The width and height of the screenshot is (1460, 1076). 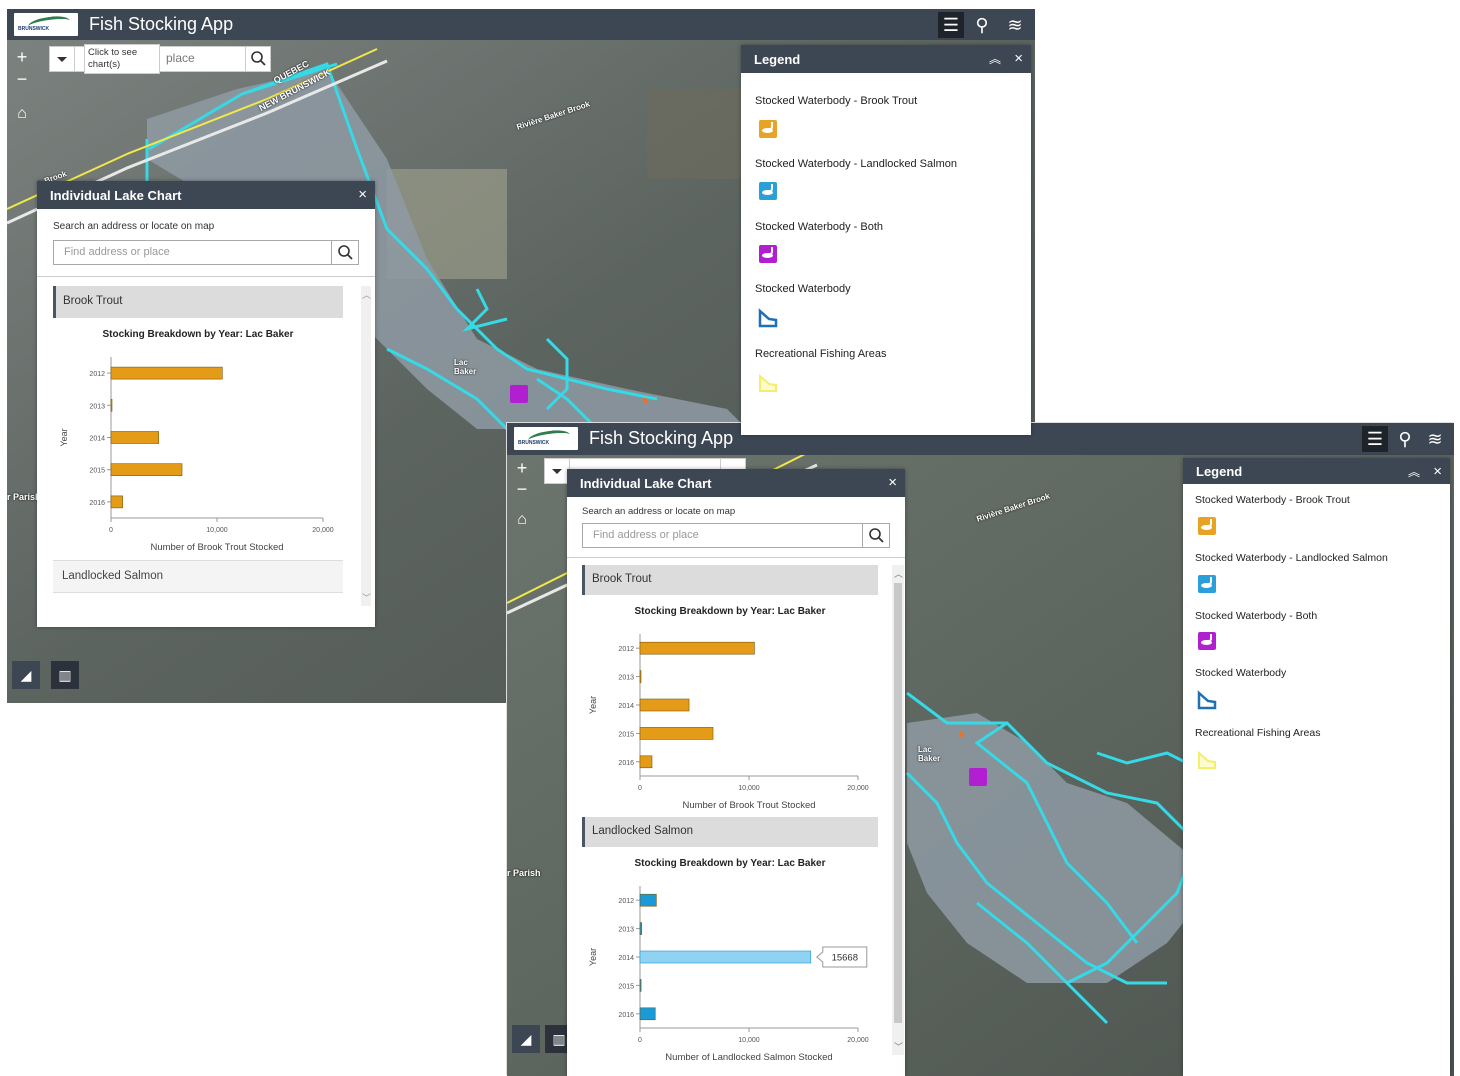 What do you see at coordinates (65, 675) in the screenshot?
I see `stats-tool-button: ▥` at bounding box center [65, 675].